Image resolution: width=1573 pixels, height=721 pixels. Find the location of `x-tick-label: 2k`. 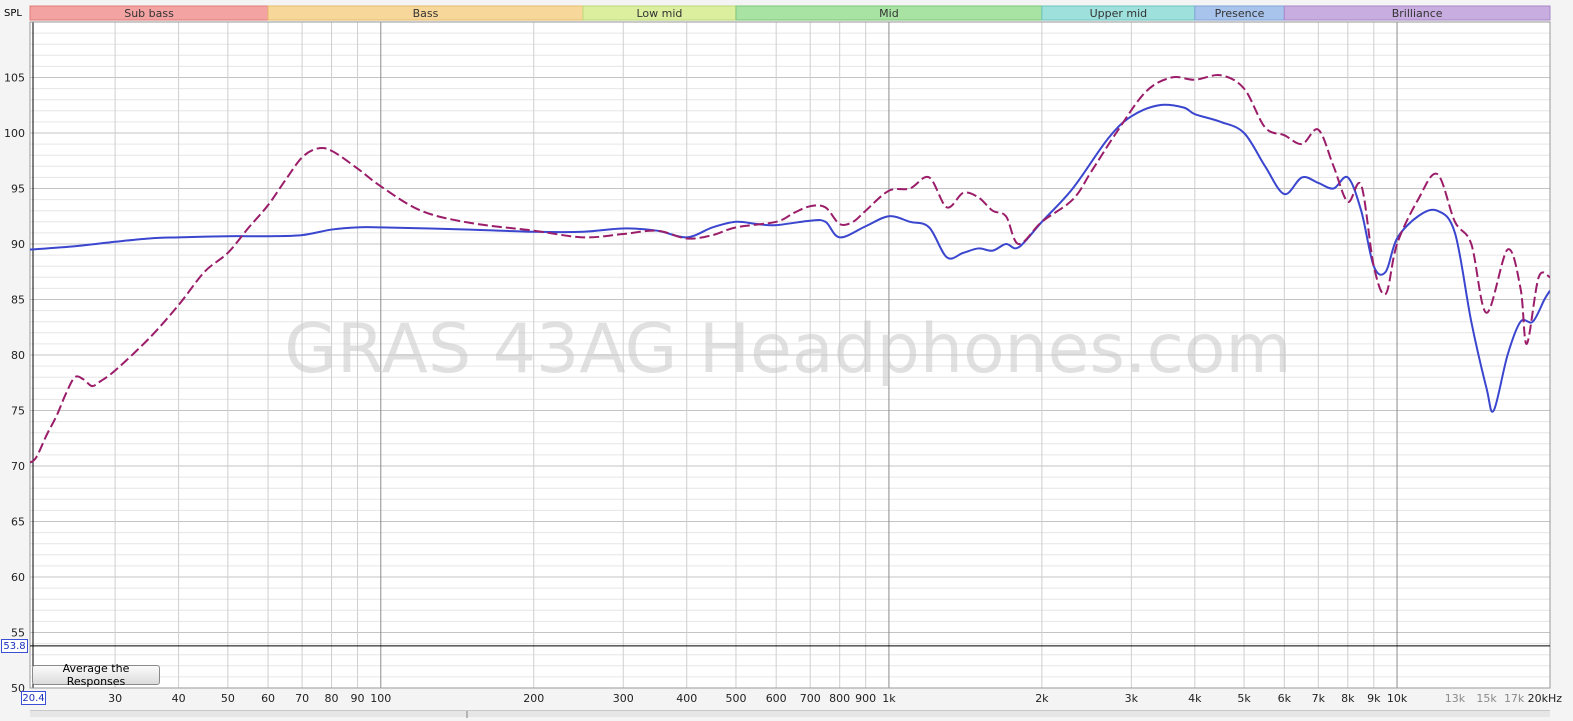

x-tick-label: 2k is located at coordinates (1042, 698).